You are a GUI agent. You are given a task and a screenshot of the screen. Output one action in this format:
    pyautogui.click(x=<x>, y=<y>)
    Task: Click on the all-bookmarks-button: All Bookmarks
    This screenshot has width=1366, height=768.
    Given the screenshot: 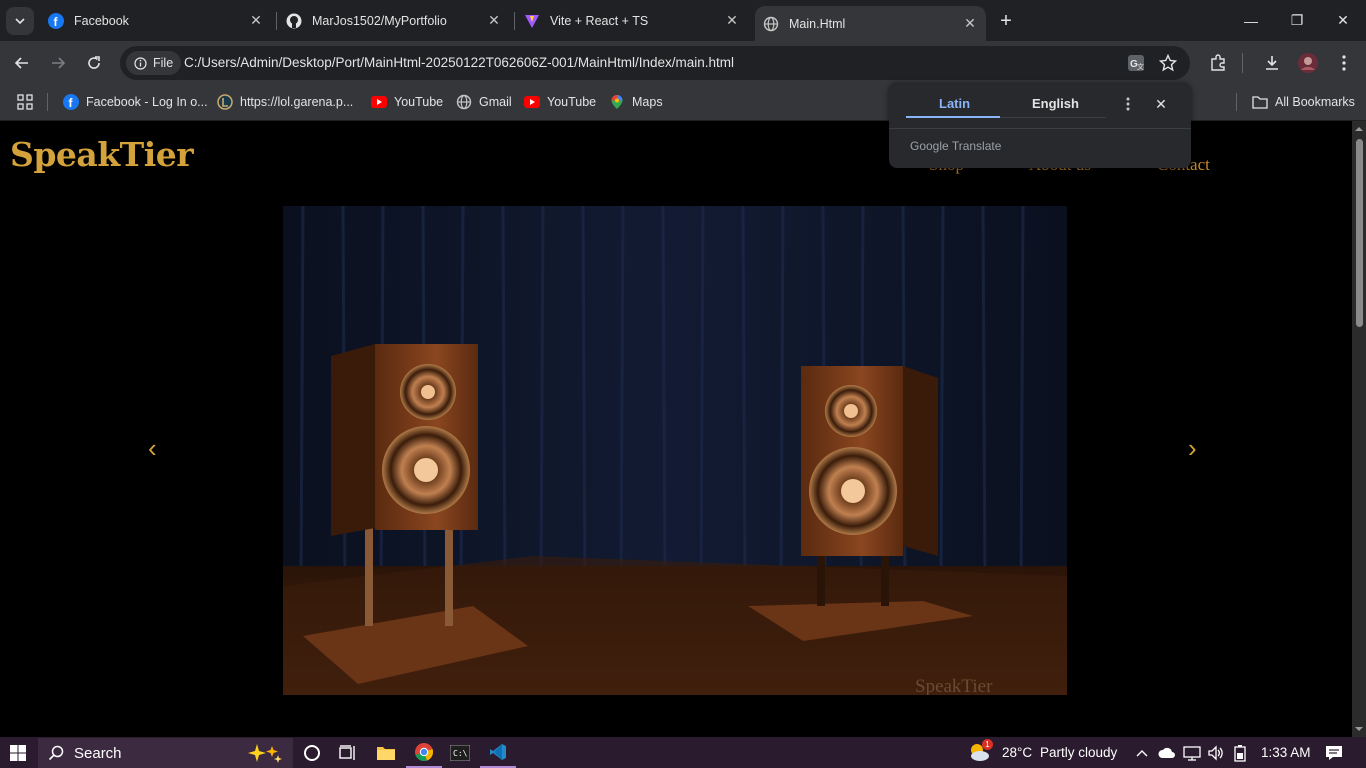 What is the action you would take?
    pyautogui.click(x=1303, y=102)
    